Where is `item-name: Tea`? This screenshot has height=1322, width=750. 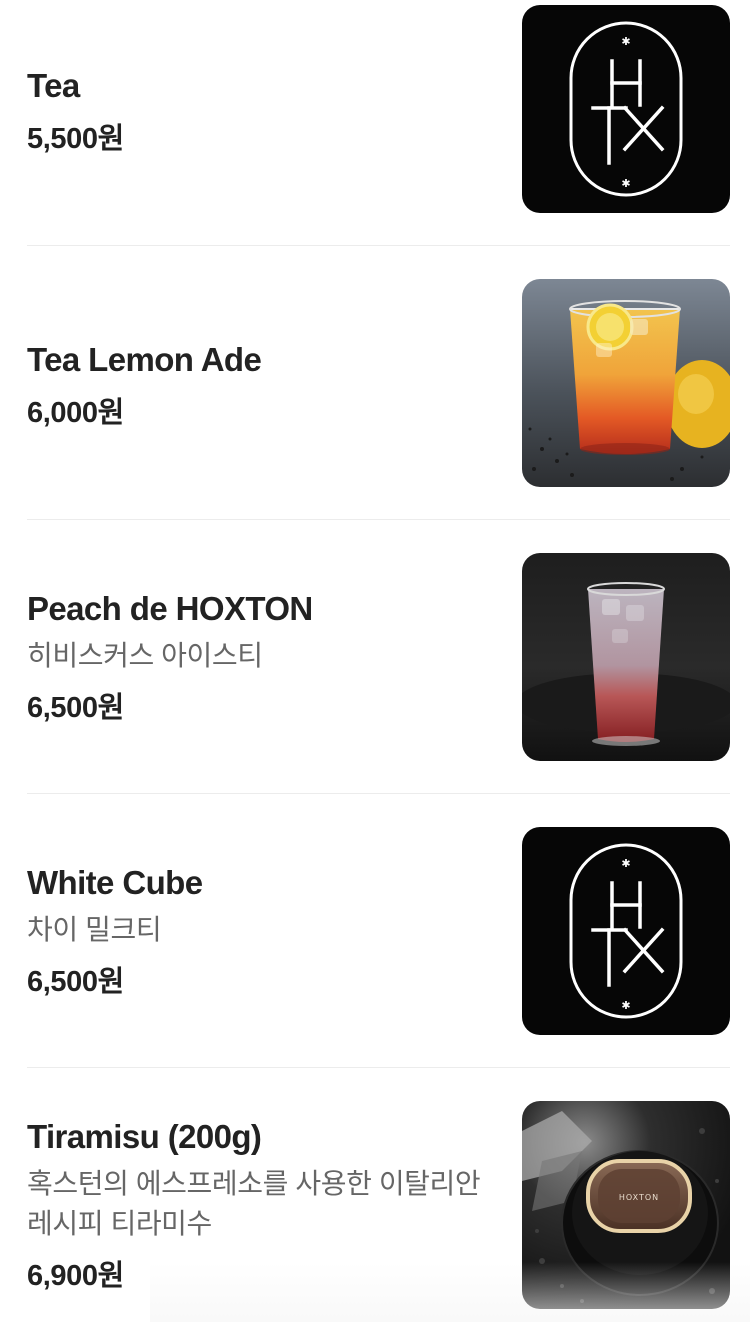 item-name: Tea is located at coordinates (53, 85).